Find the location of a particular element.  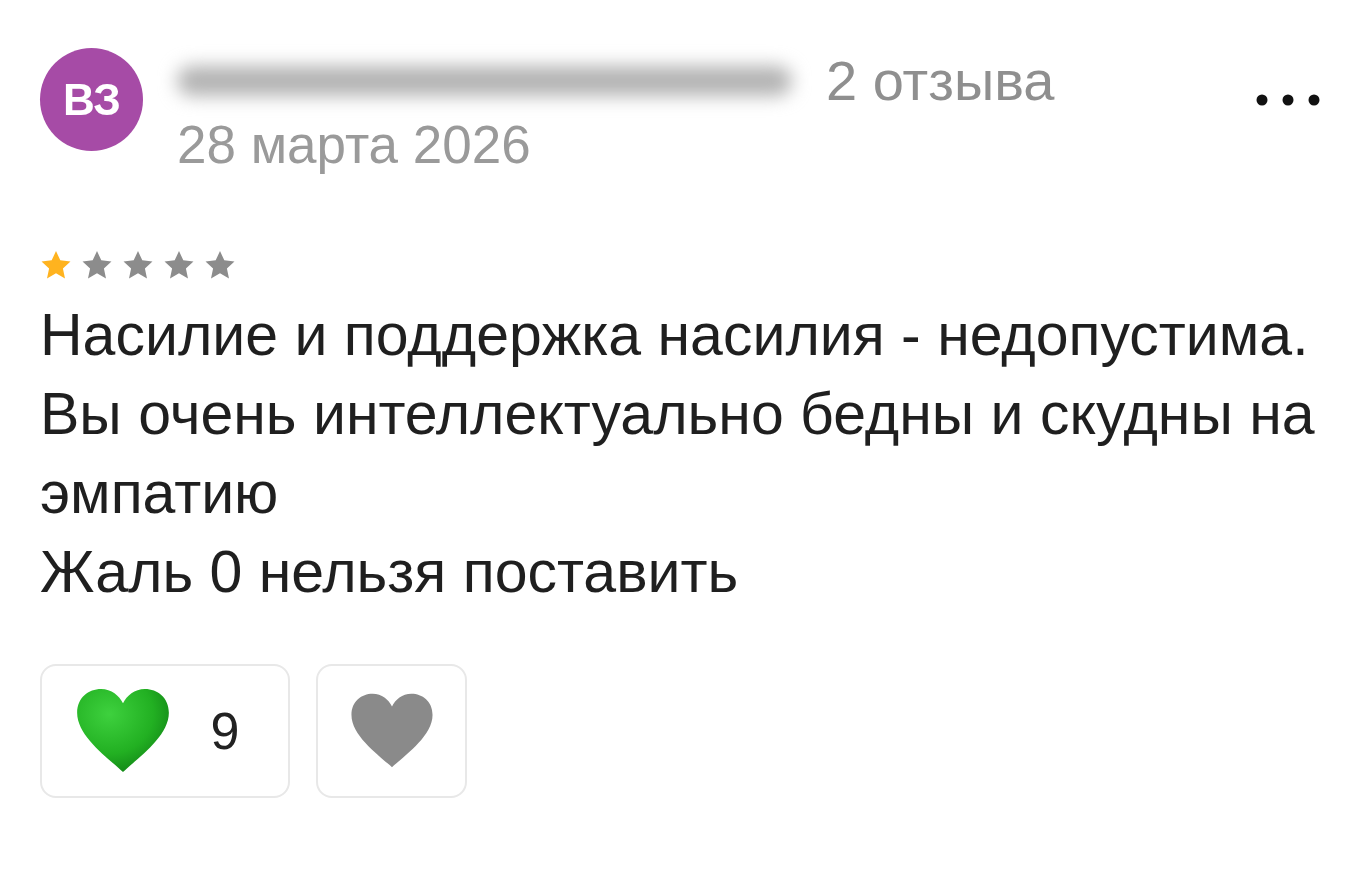

more-button is located at coordinates (1288, 100).